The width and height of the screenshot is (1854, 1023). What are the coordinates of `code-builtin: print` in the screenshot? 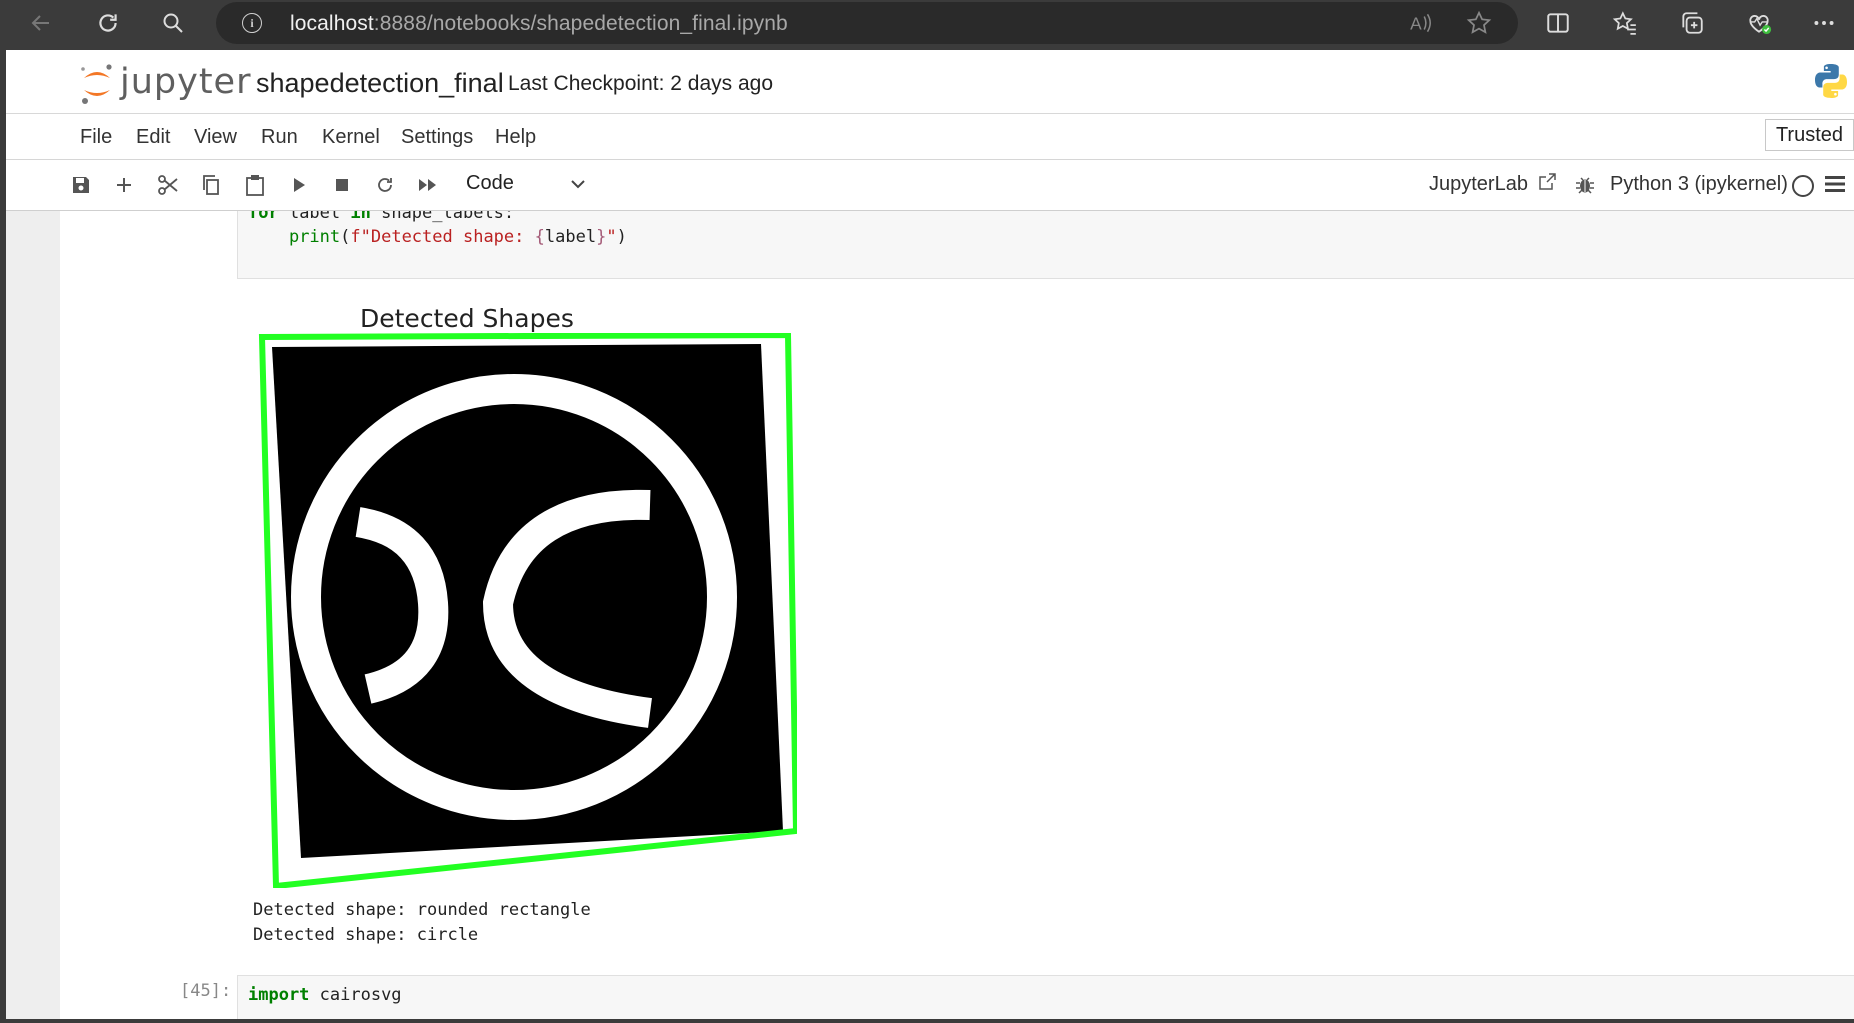 It's located at (314, 237).